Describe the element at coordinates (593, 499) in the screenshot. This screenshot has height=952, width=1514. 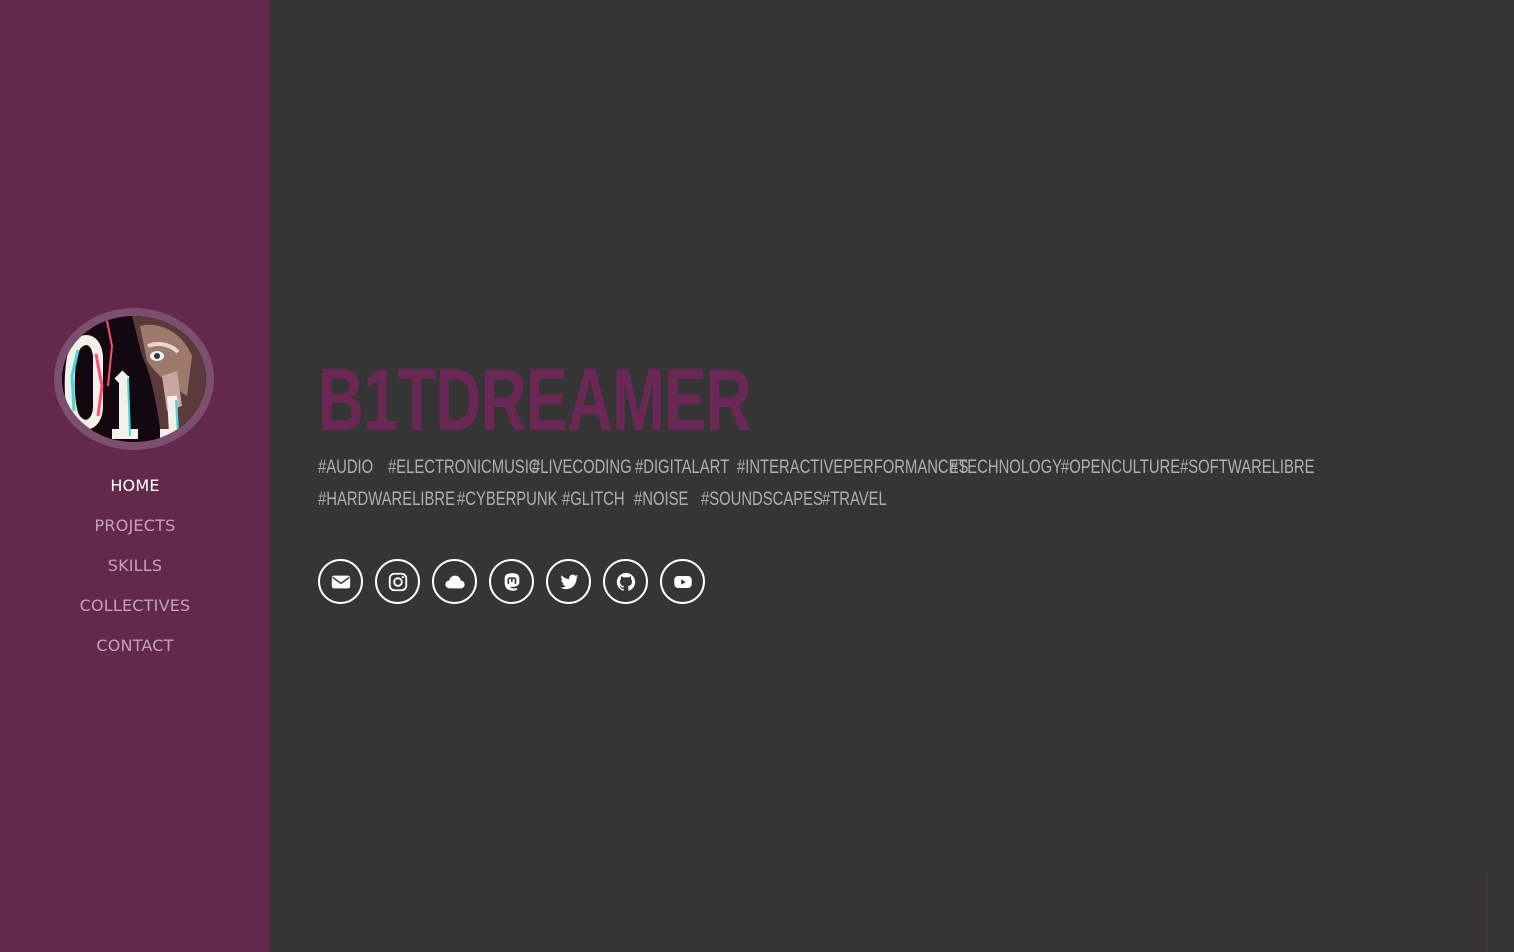
I see `tag: #GLITCH` at that location.